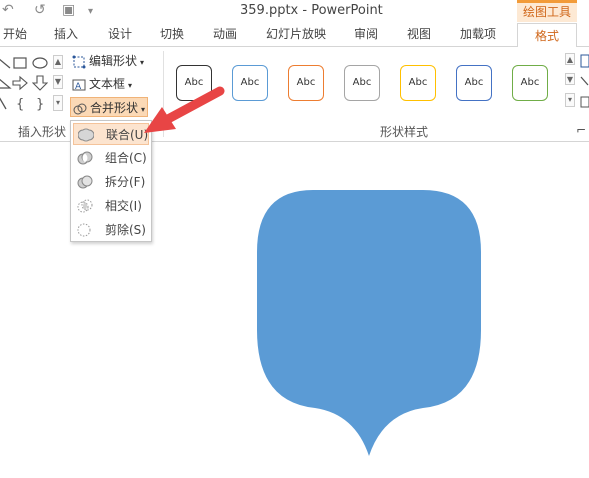  What do you see at coordinates (225, 34) in the screenshot?
I see `tab-animations: 动画` at bounding box center [225, 34].